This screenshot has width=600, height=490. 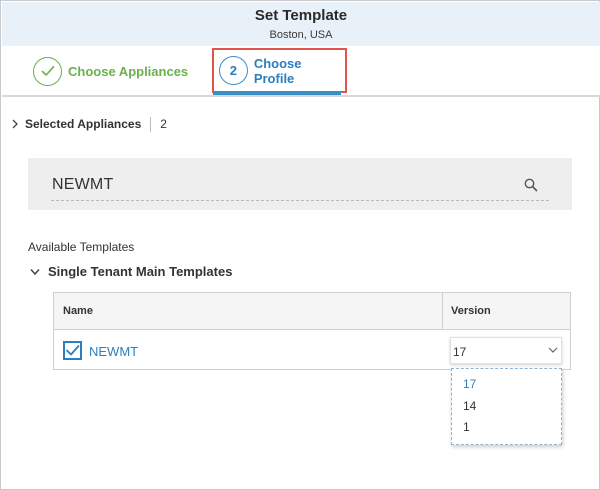 What do you see at coordinates (128, 71) in the screenshot?
I see `step-label: Choose Appliances` at bounding box center [128, 71].